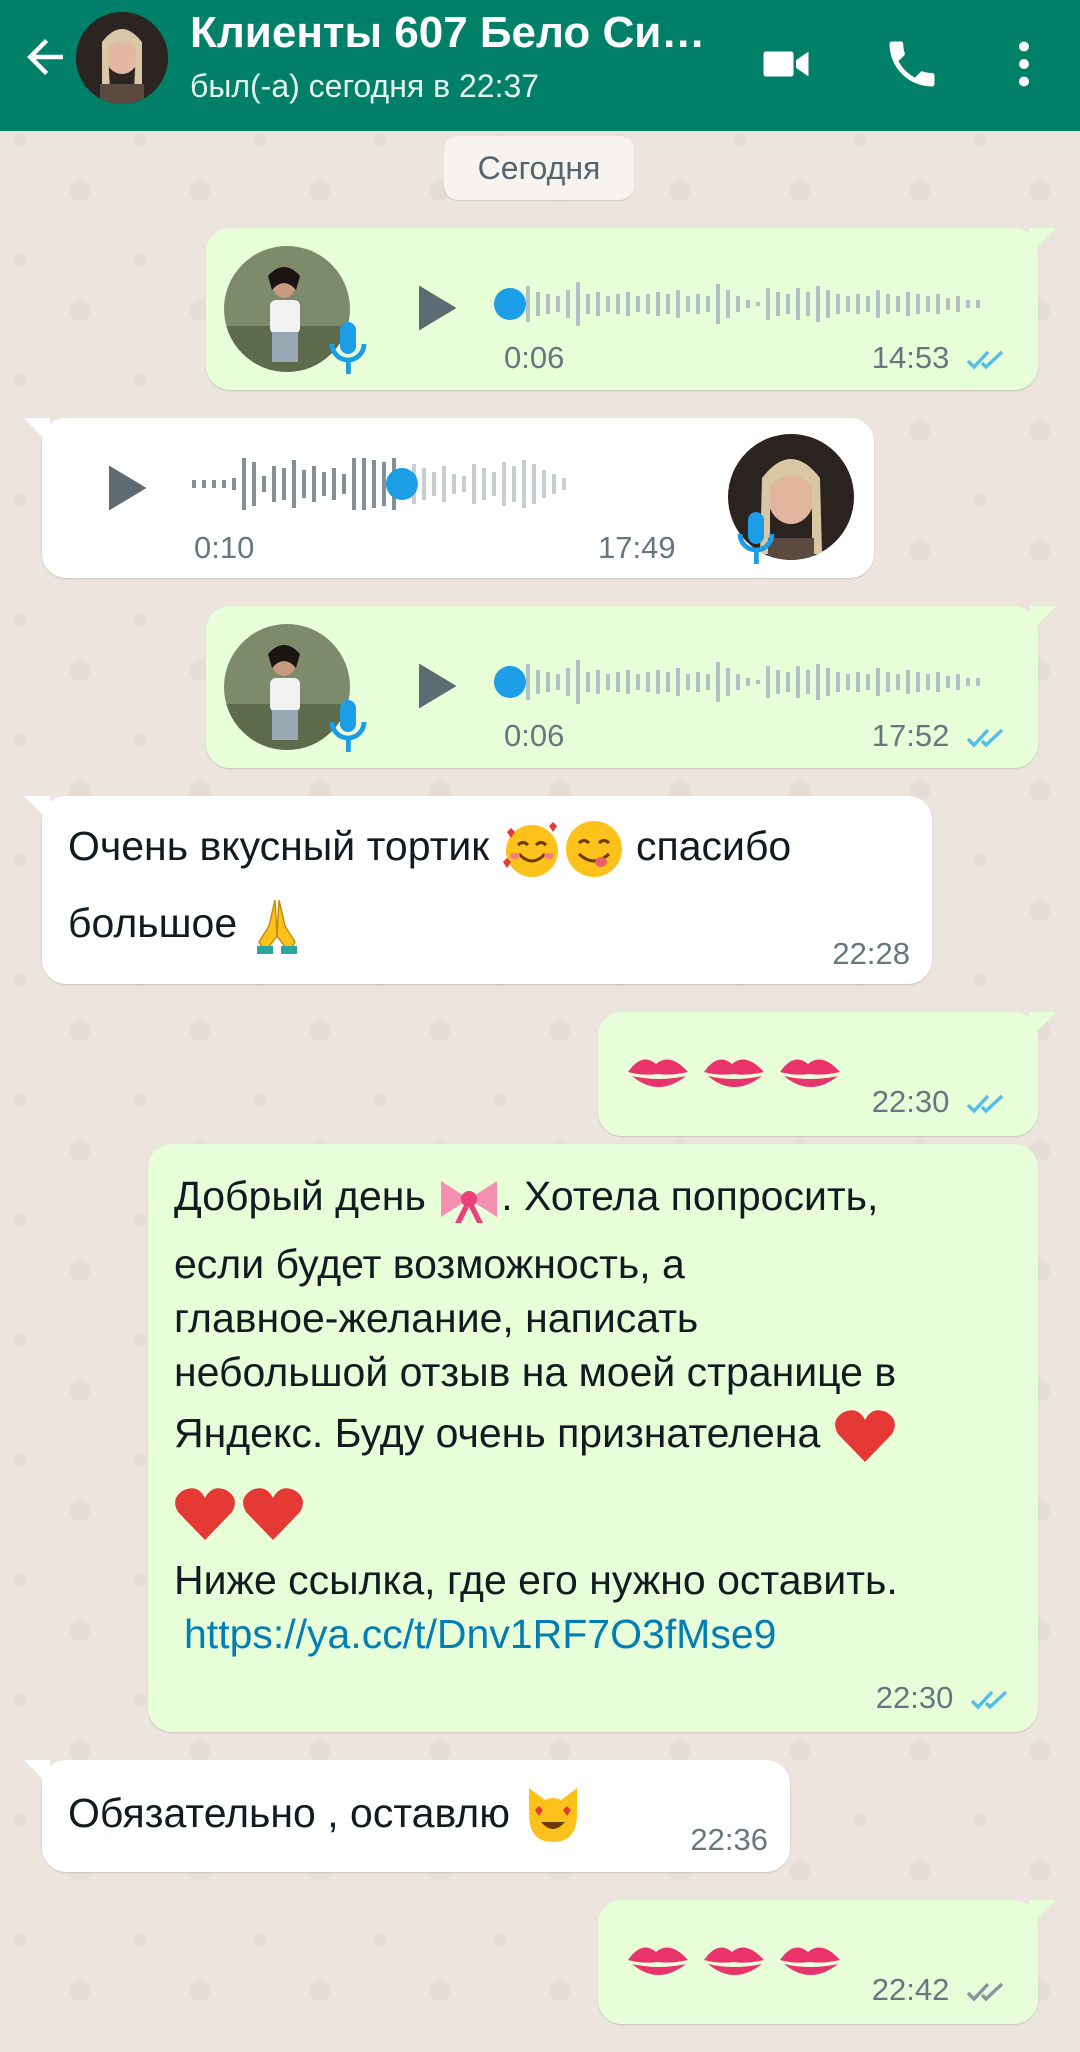 This screenshot has height=2052, width=1080. I want to click on message-meta: 14:53, so click(941, 358).